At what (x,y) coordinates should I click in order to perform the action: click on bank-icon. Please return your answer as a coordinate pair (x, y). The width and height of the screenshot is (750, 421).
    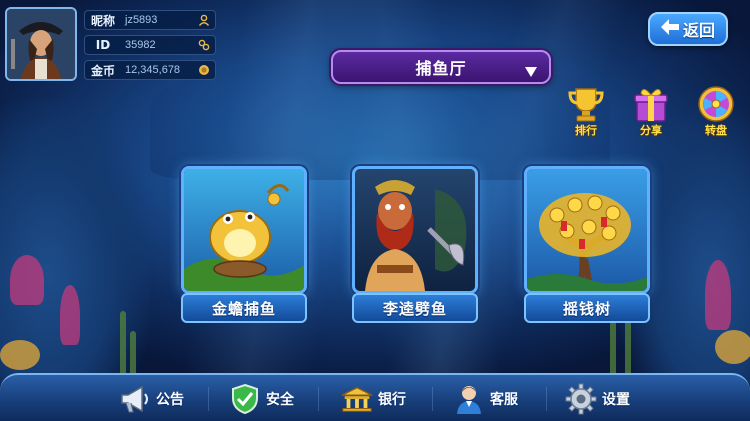
    Looking at the image, I should click on (357, 399).